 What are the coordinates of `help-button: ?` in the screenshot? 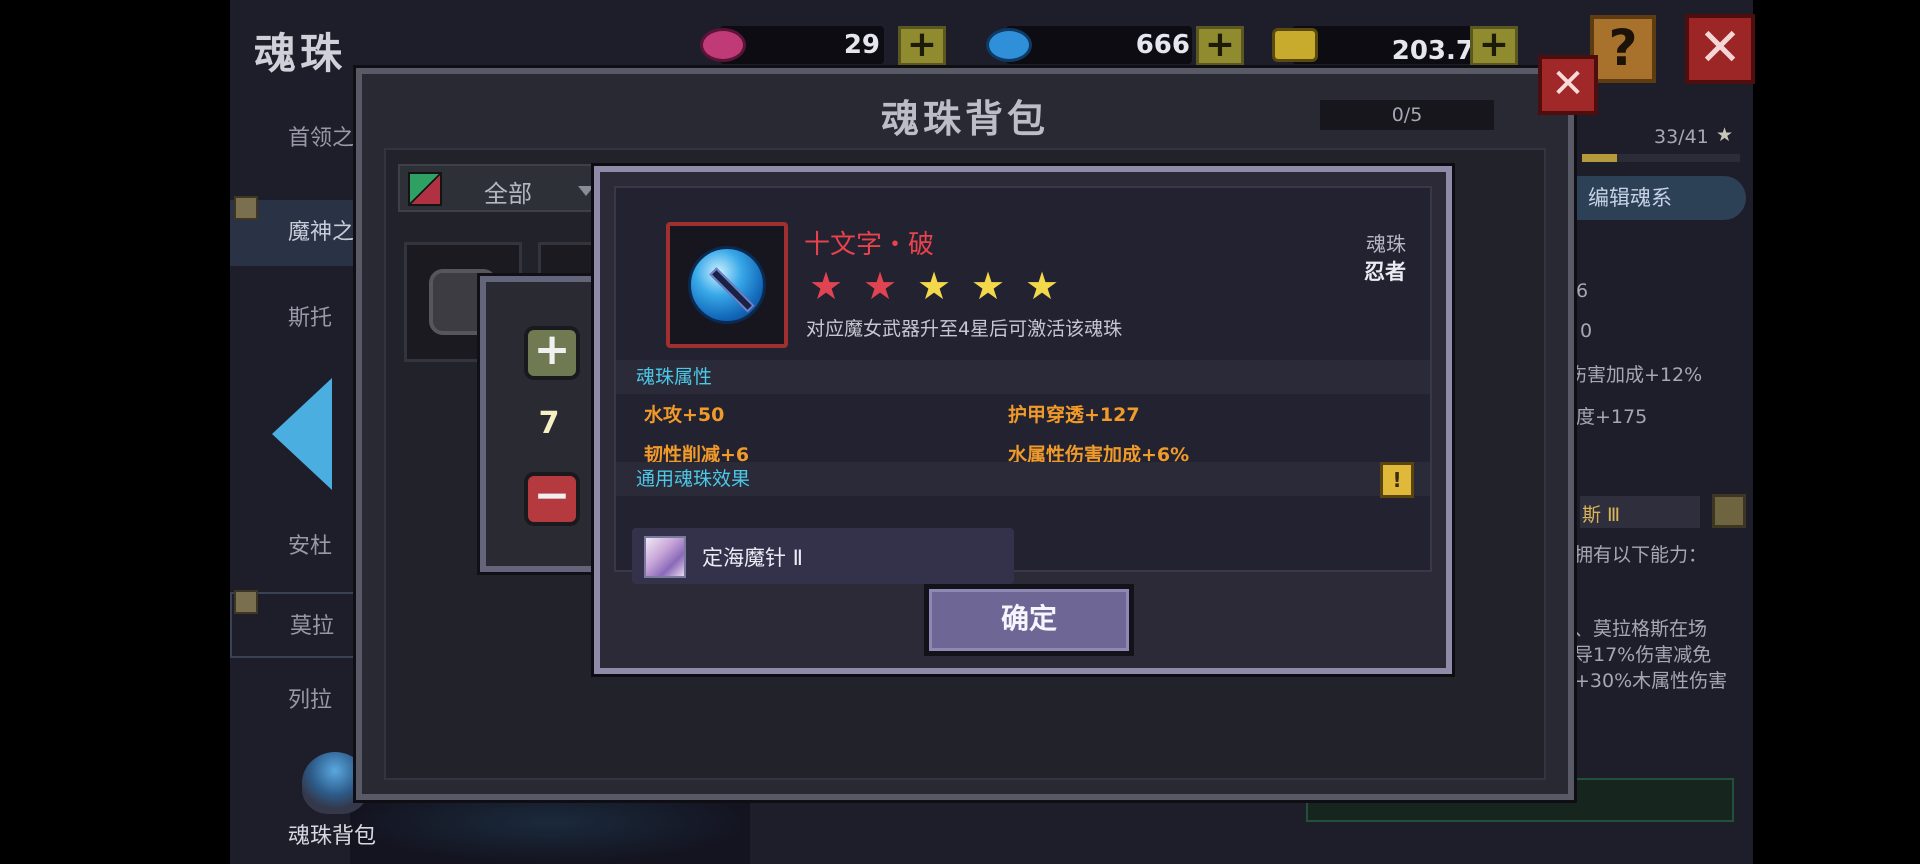 It's located at (1623, 49).